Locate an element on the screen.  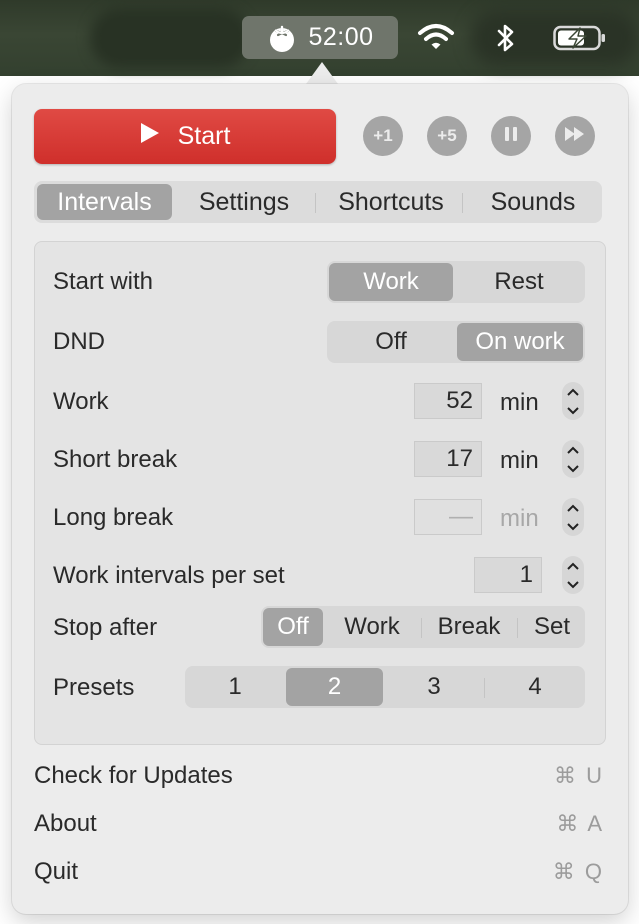
tab-settings: Settings is located at coordinates (244, 202).